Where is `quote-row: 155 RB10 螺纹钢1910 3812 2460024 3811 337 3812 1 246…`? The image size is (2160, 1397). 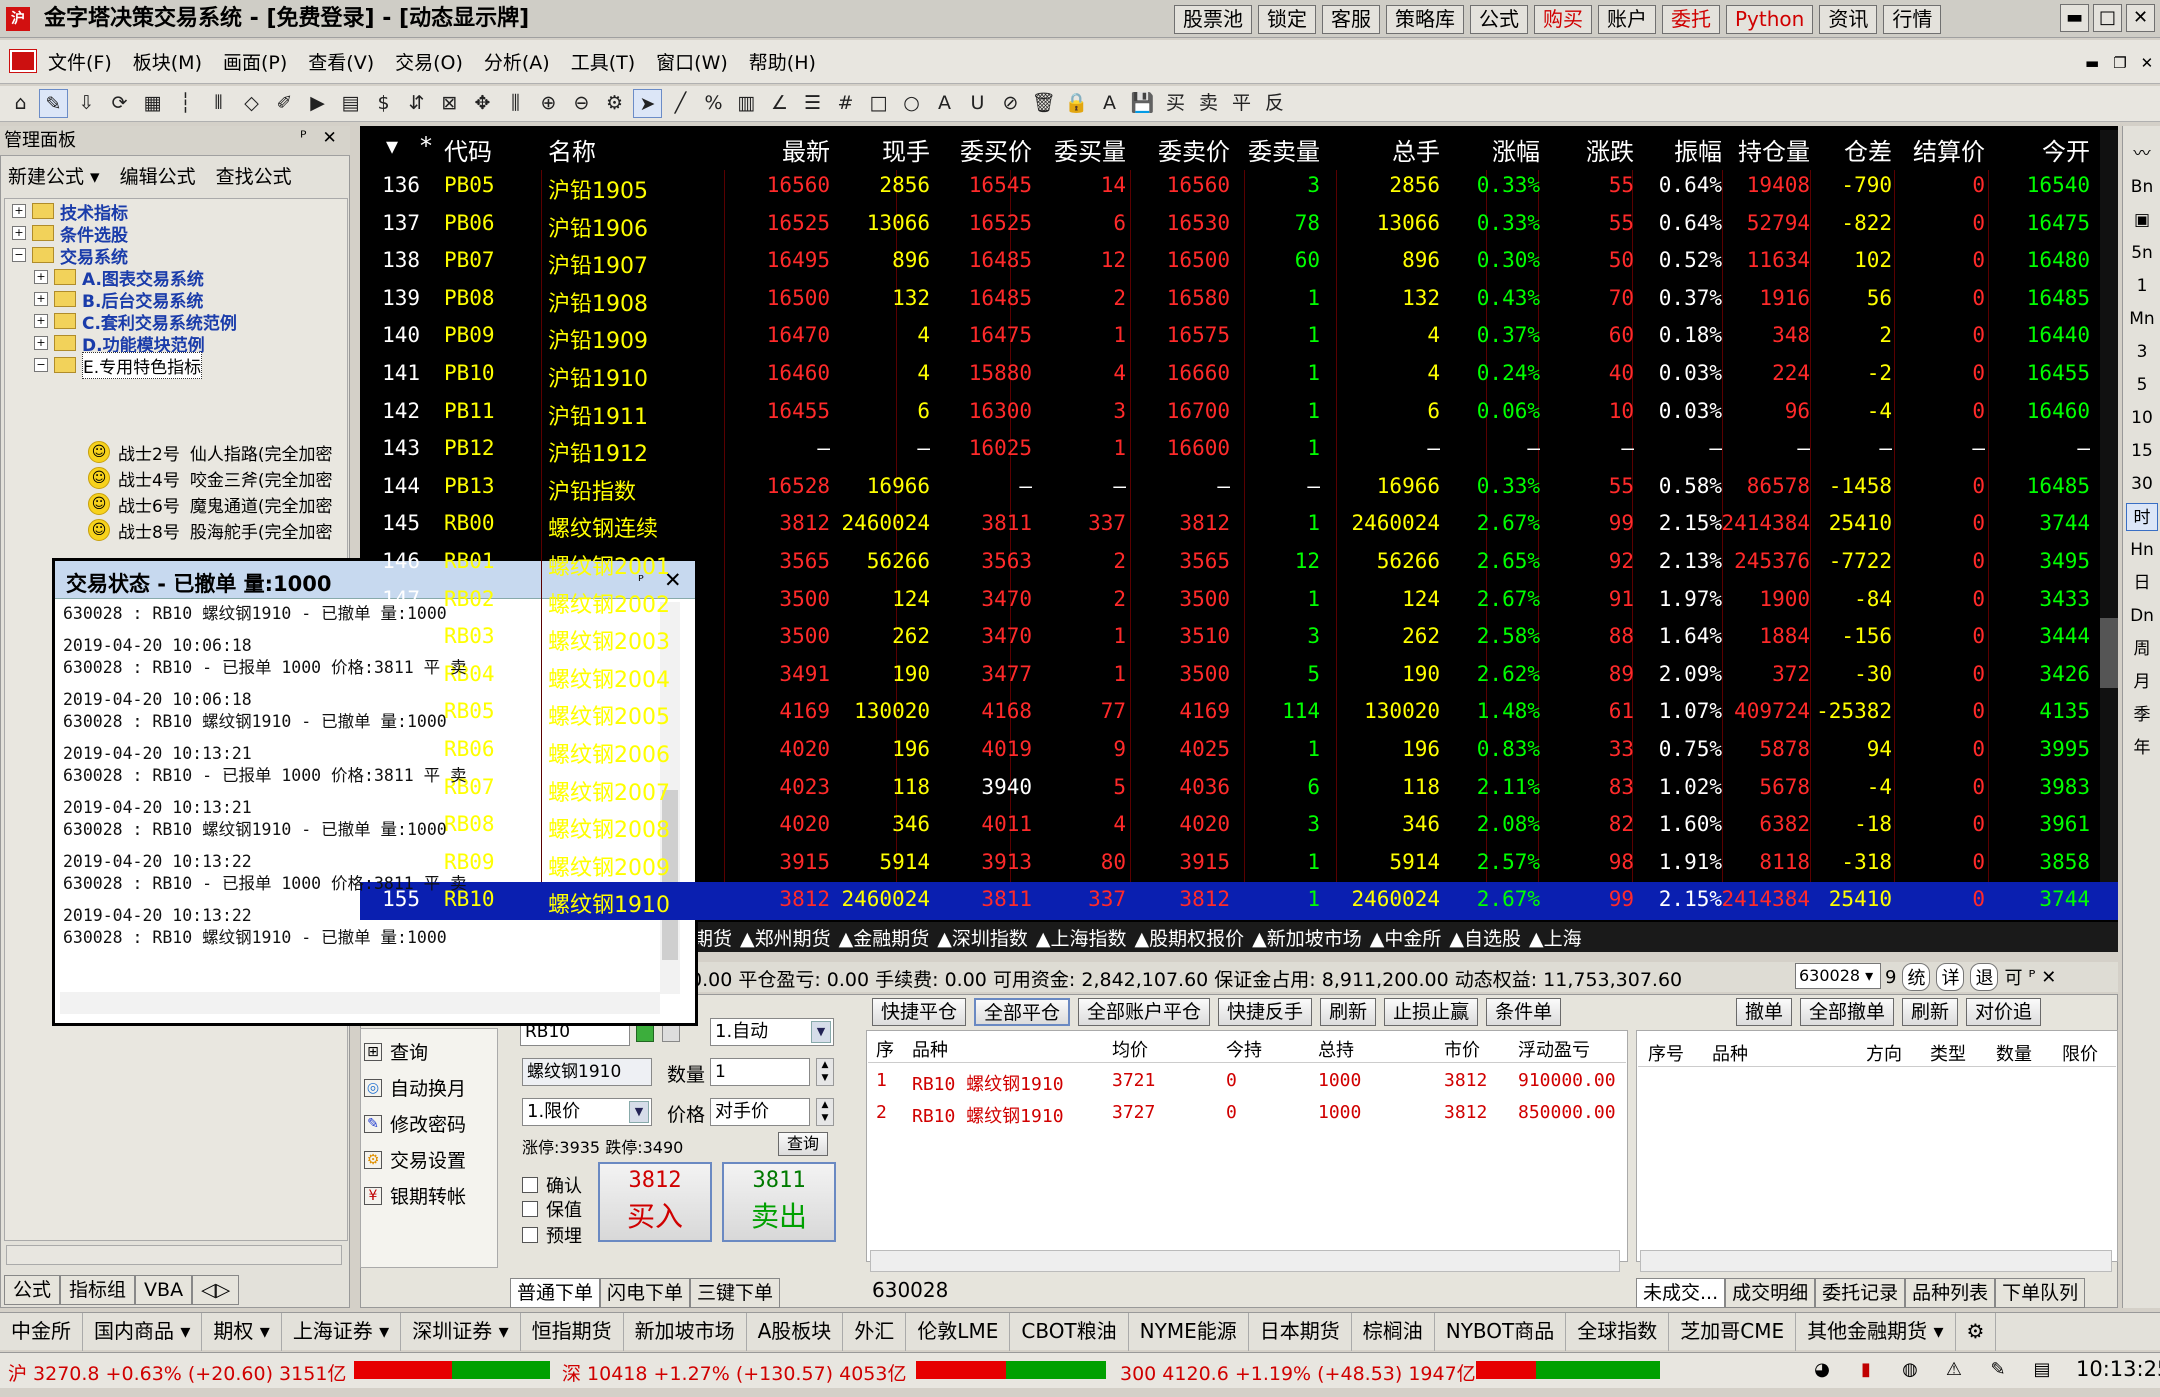 quote-row: 155 RB10 螺纹钢1910 3812 2460024 3811 337 3812 1 246… is located at coordinates (1239, 901).